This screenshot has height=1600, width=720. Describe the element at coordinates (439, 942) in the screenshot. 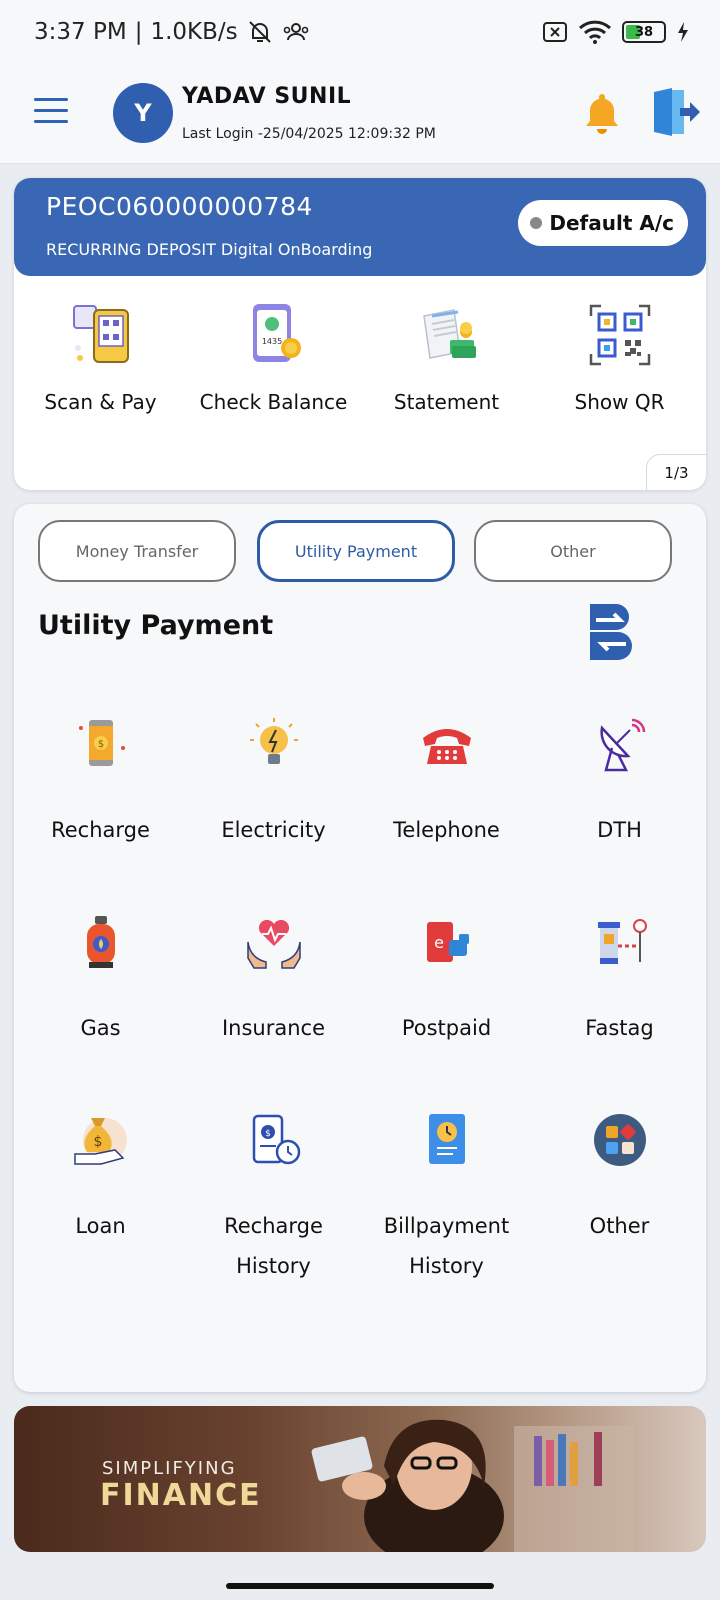

I see `svg-text: e` at that location.